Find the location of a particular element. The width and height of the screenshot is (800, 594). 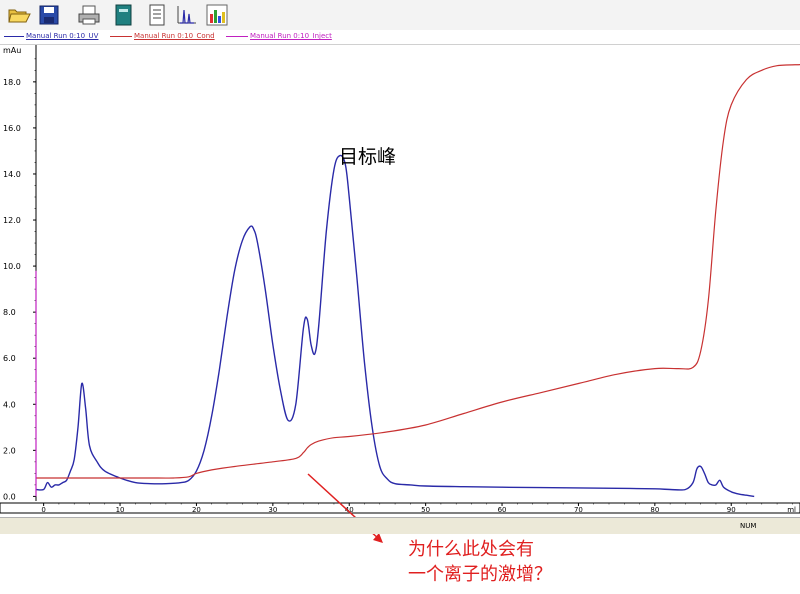

question-annotation-line2: 一个离子的激增？ is located at coordinates (480, 574).